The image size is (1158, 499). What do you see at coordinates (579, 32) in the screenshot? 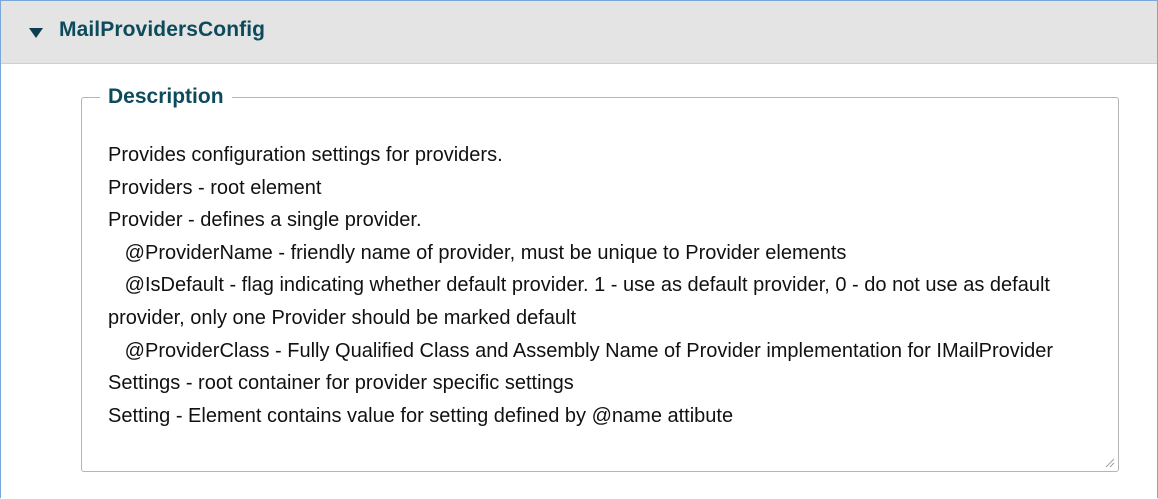
I see `panel-header-toggle: MailProvidersConfig` at bounding box center [579, 32].